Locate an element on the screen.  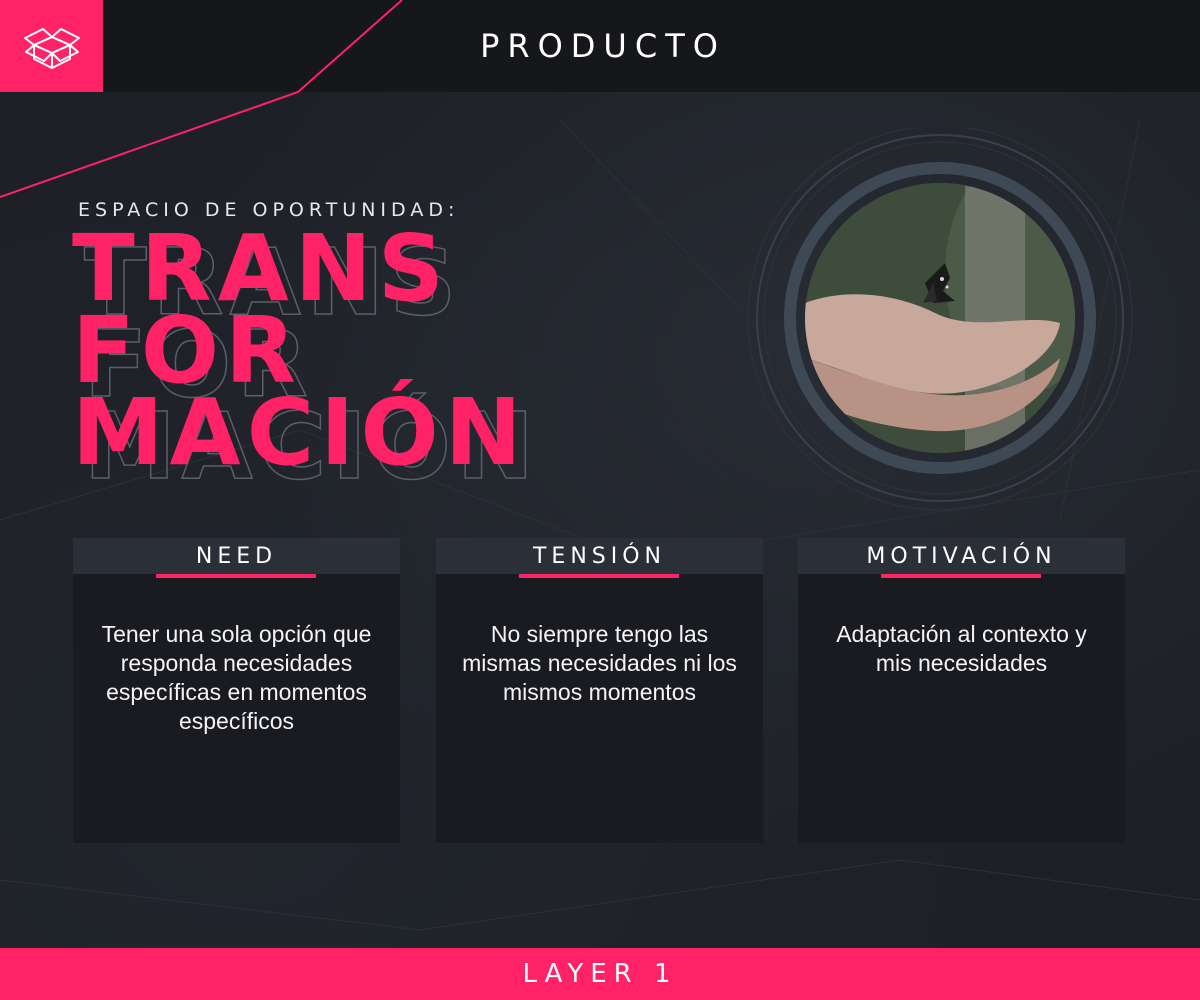
hero-photo-frame is located at coordinates (942, 325).